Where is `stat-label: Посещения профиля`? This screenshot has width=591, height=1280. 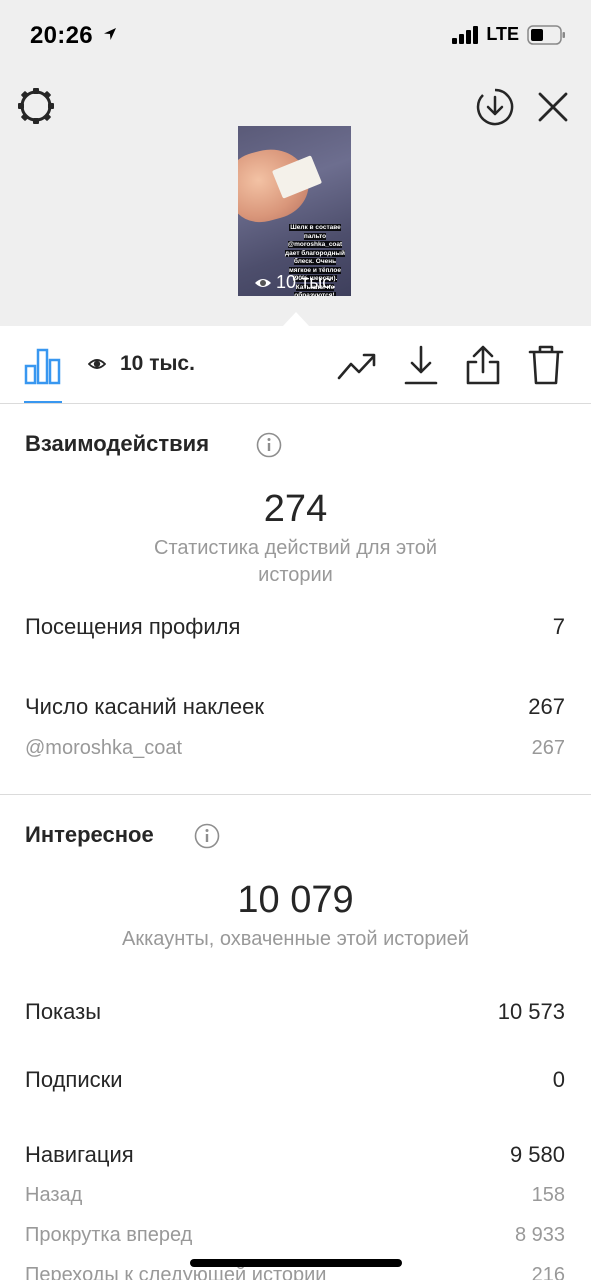 stat-label: Посещения профиля is located at coordinates (133, 626).